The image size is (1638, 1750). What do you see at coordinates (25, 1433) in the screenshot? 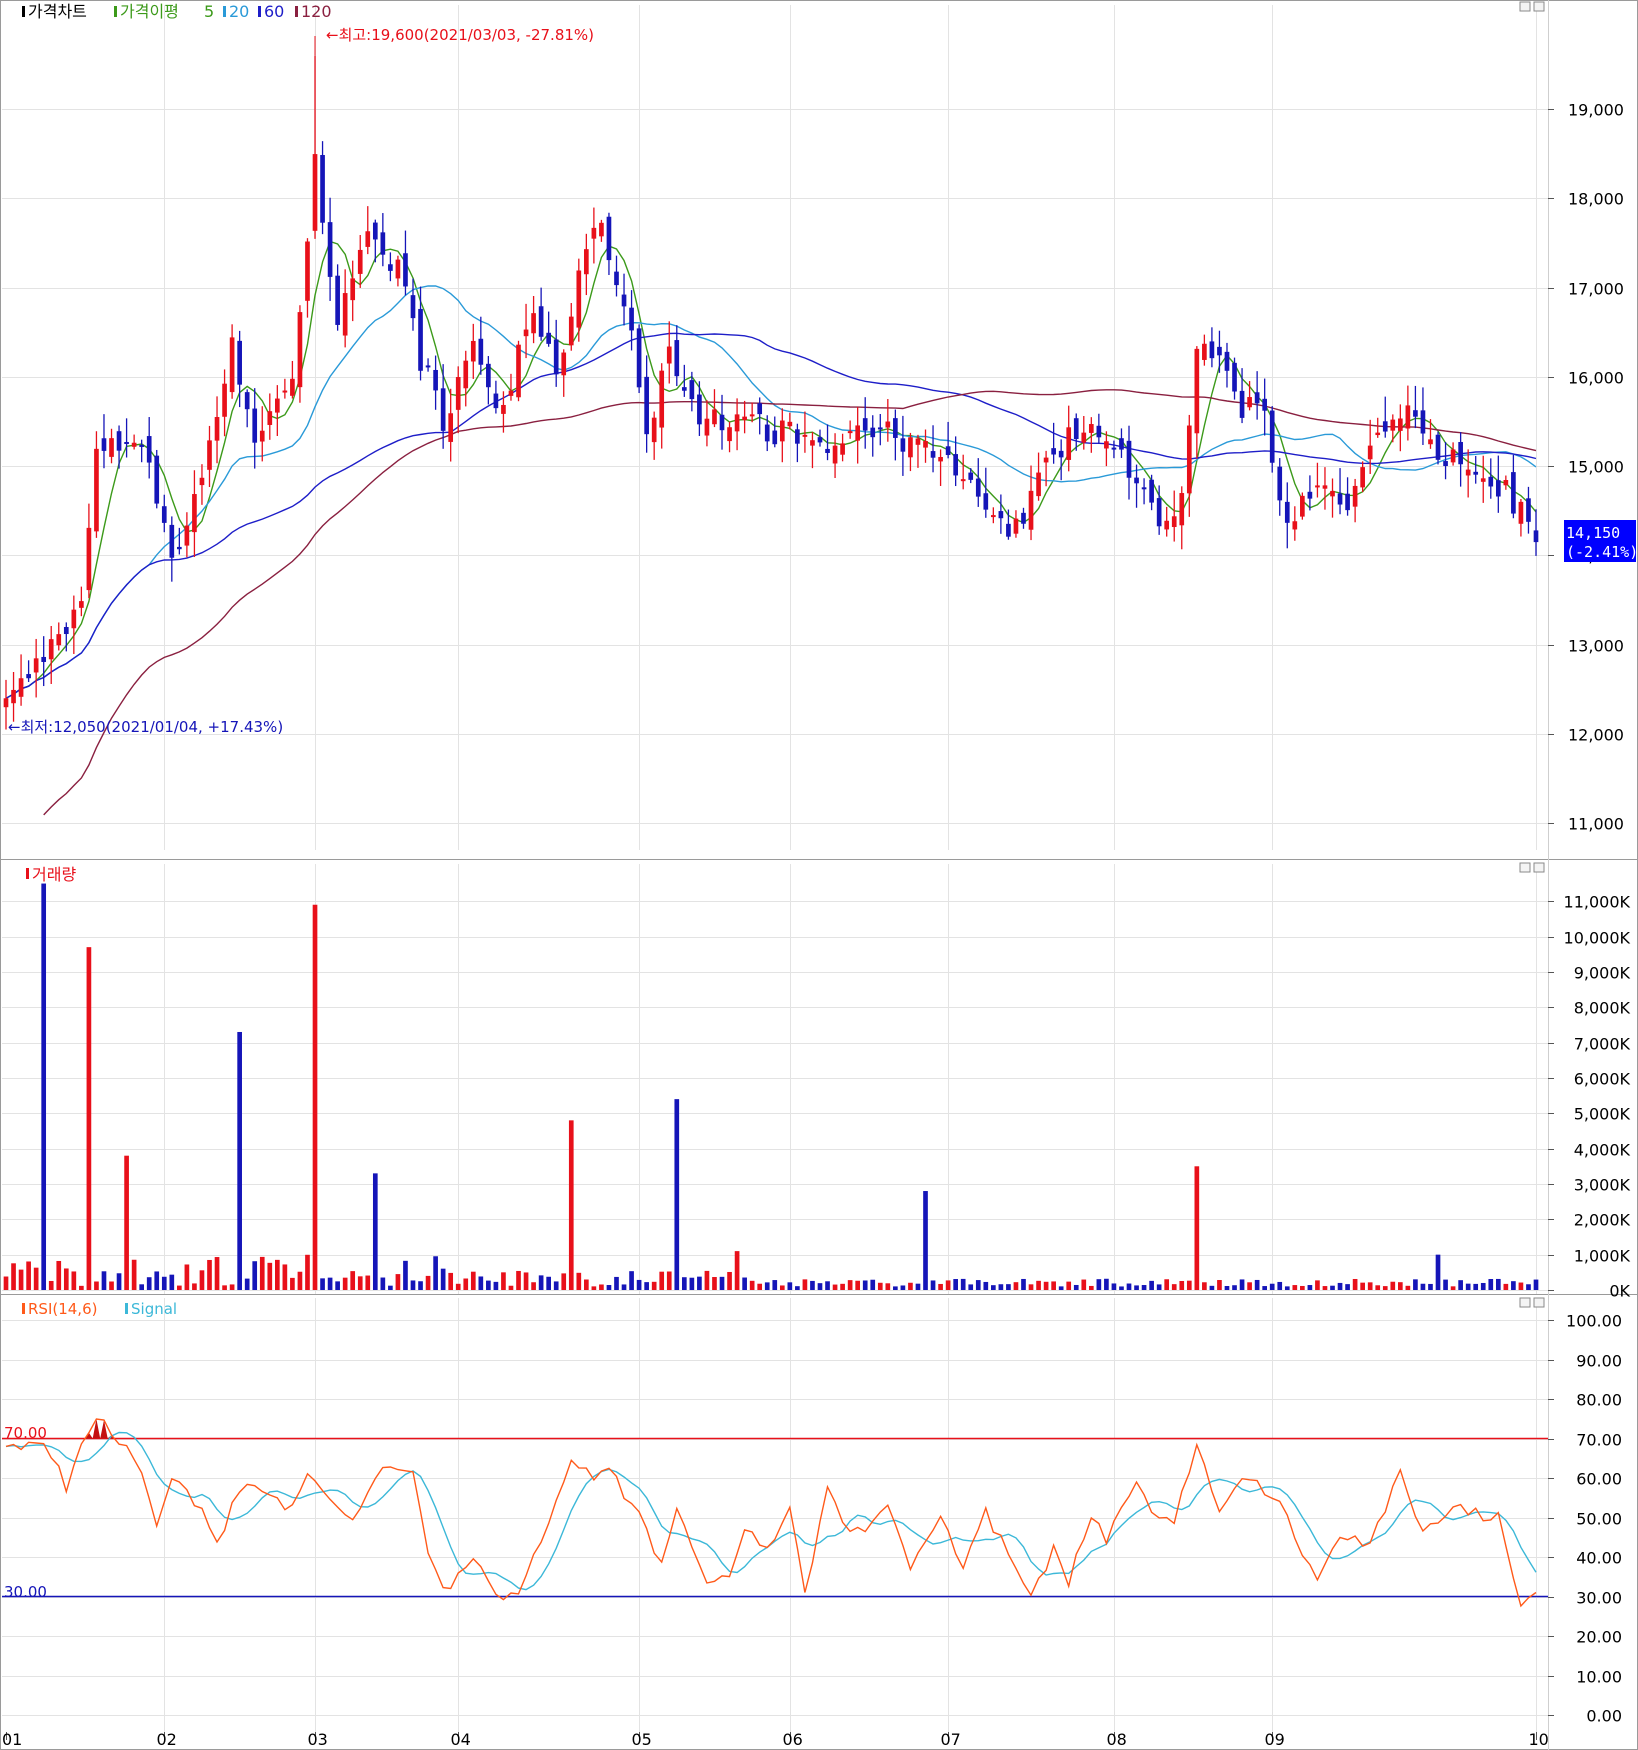
I see `rsi-upper-level-label: 70.00` at bounding box center [25, 1433].